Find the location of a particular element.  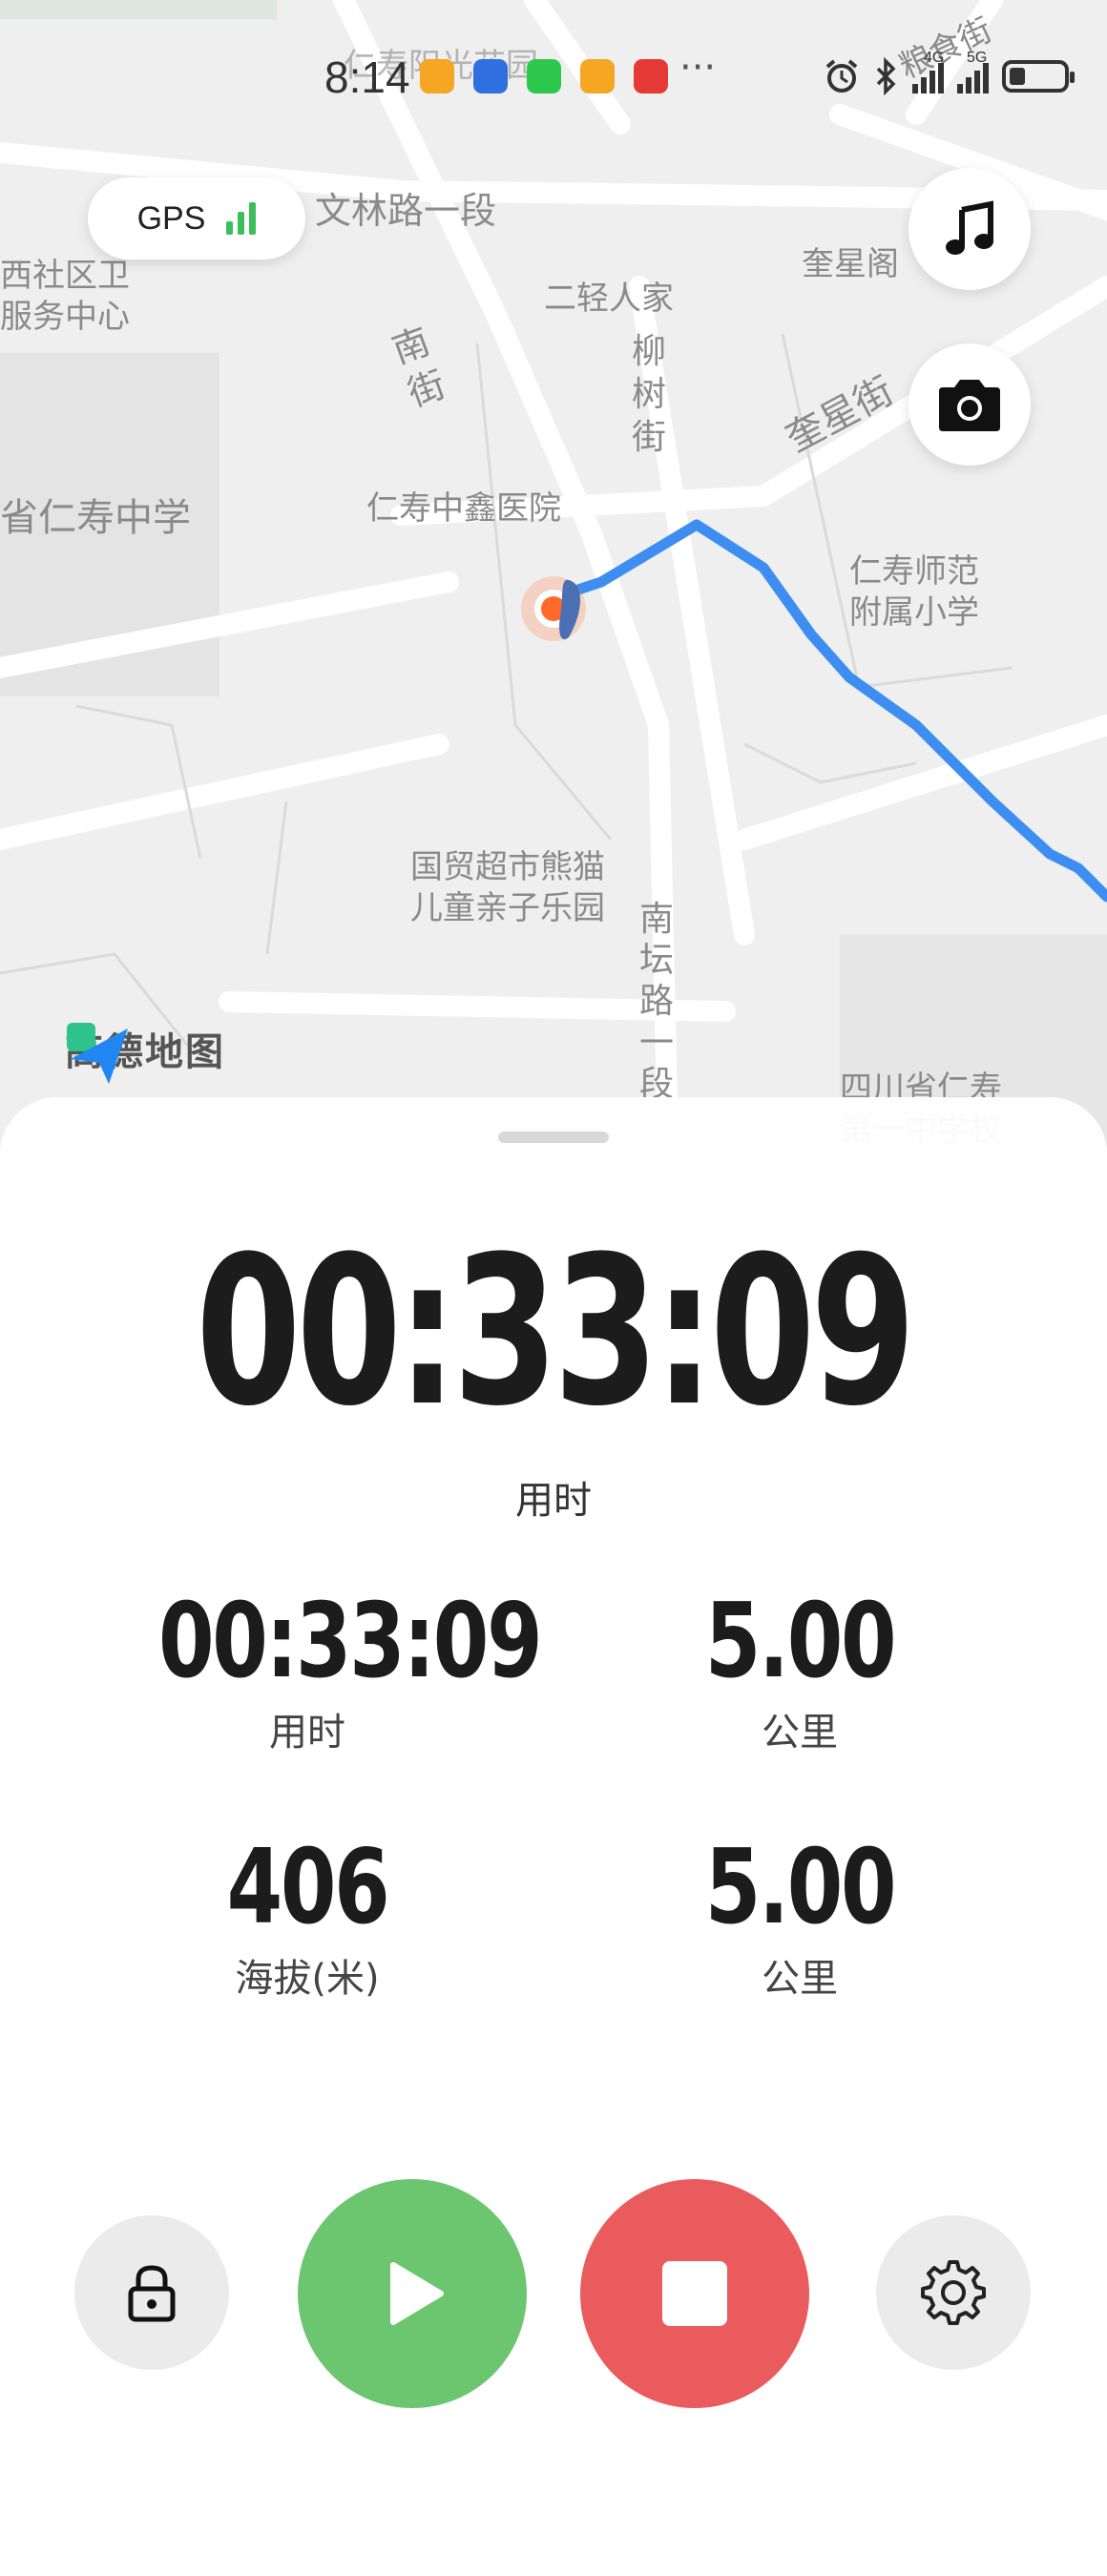

drag-handle is located at coordinates (553, 1137).